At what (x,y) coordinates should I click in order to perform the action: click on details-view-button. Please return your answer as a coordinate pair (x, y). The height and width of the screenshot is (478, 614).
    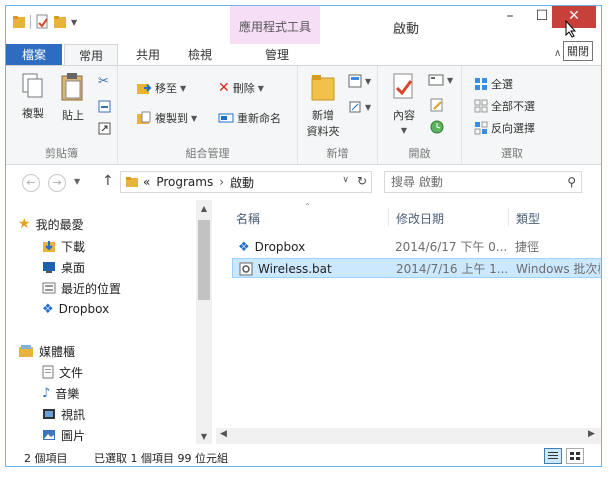
    Looking at the image, I should click on (553, 456).